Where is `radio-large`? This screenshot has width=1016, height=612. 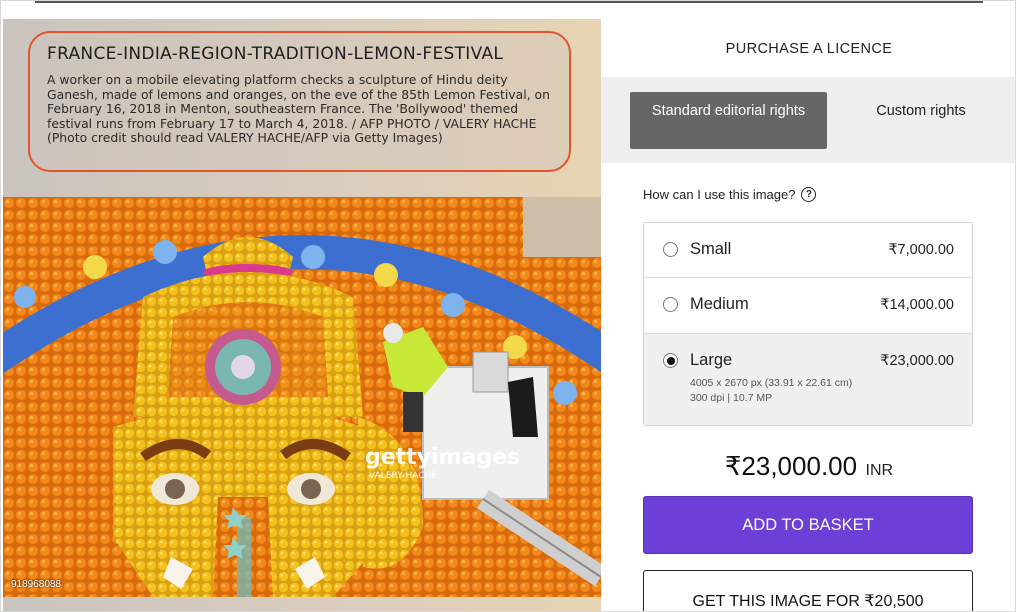
radio-large is located at coordinates (670, 360).